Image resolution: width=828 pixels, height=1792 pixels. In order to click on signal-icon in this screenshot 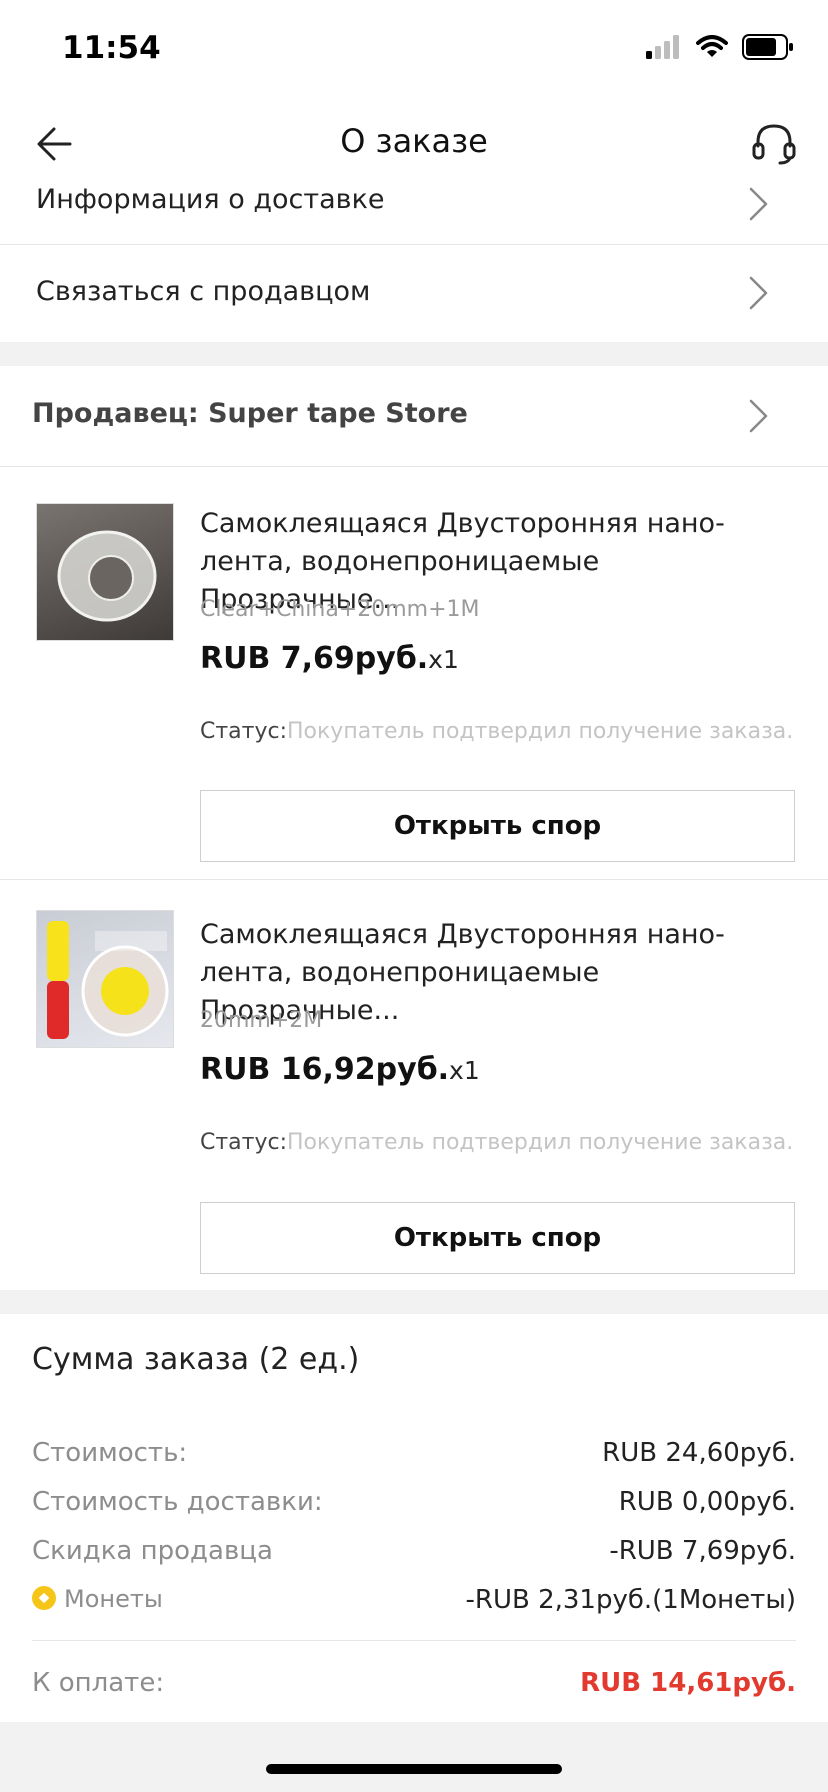, I will do `click(662, 47)`.